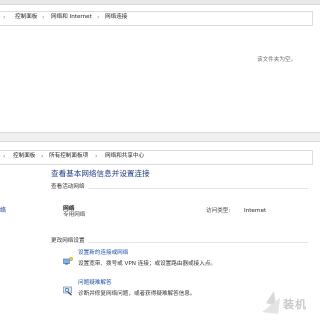 Image resolution: width=320 pixels, height=320 pixels. Describe the element at coordinates (160, 137) in the screenshot. I see `window-gap` at that location.